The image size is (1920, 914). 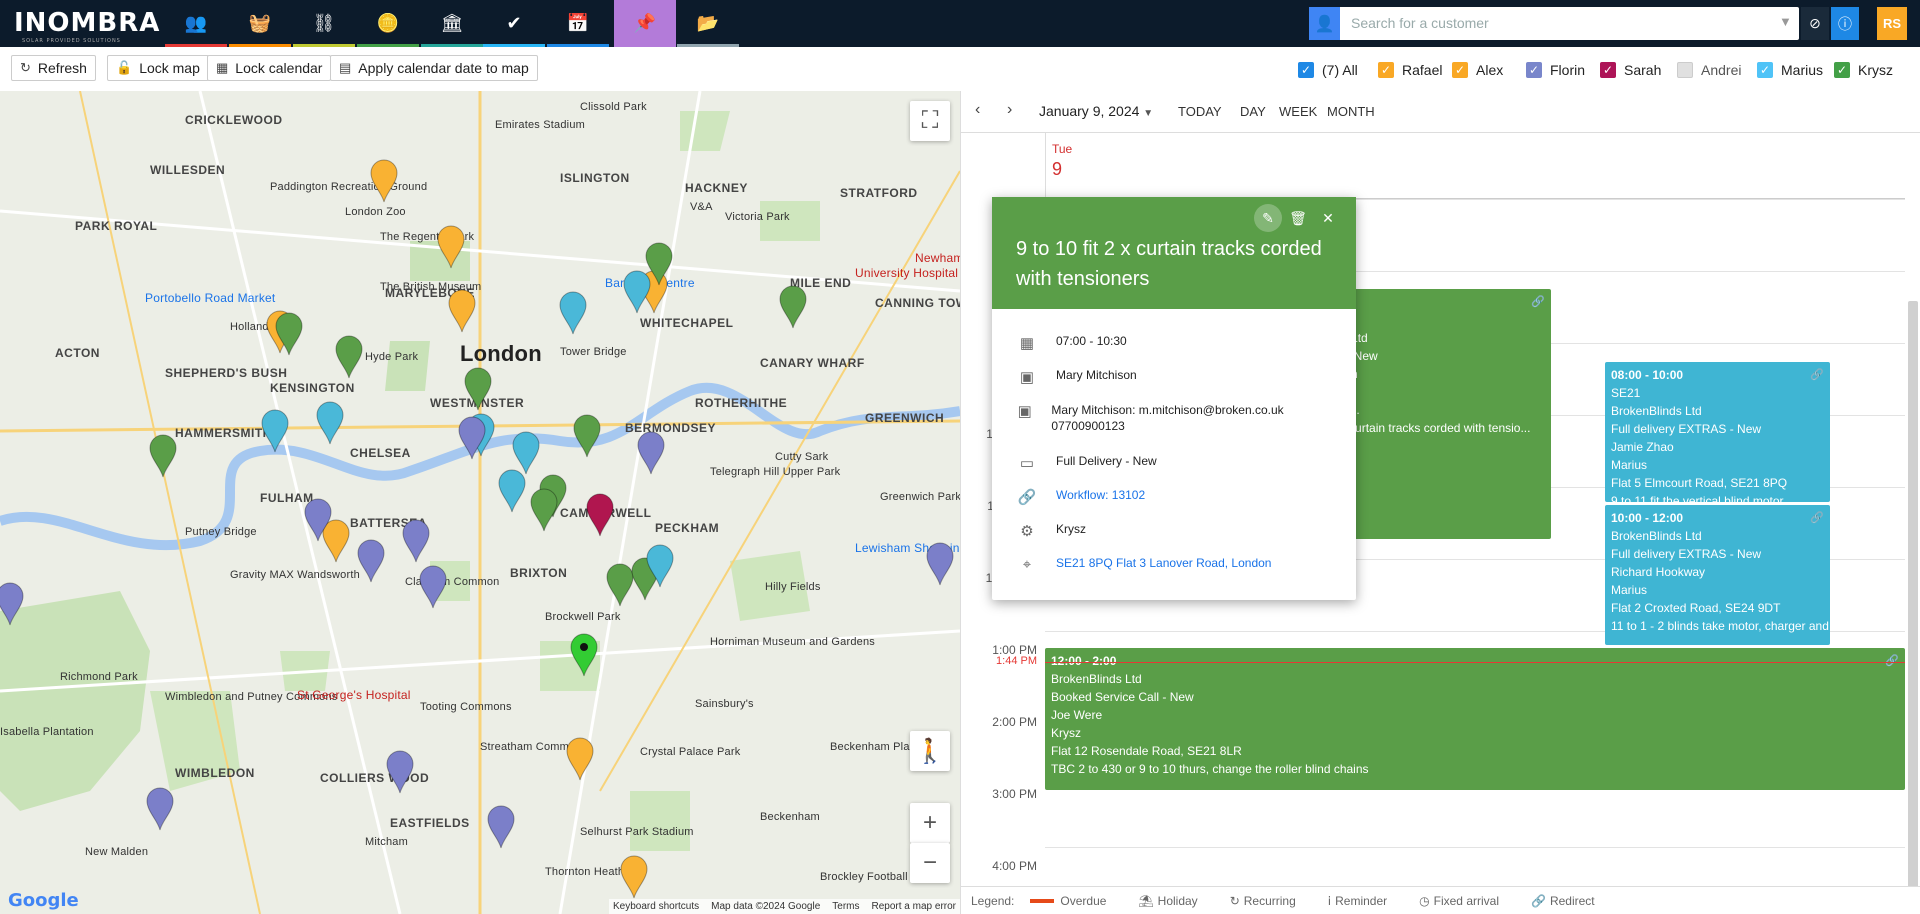 I want to click on info-icon: ⓘ, so click(x=1845, y=23).